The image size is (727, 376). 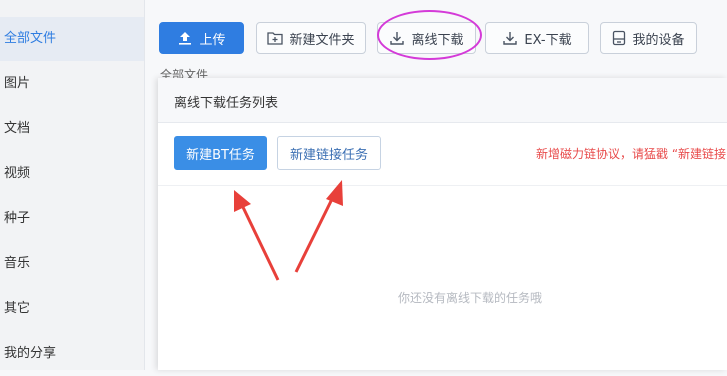 What do you see at coordinates (72, 264) in the screenshot?
I see `sidebar-item-music: 音乐` at bounding box center [72, 264].